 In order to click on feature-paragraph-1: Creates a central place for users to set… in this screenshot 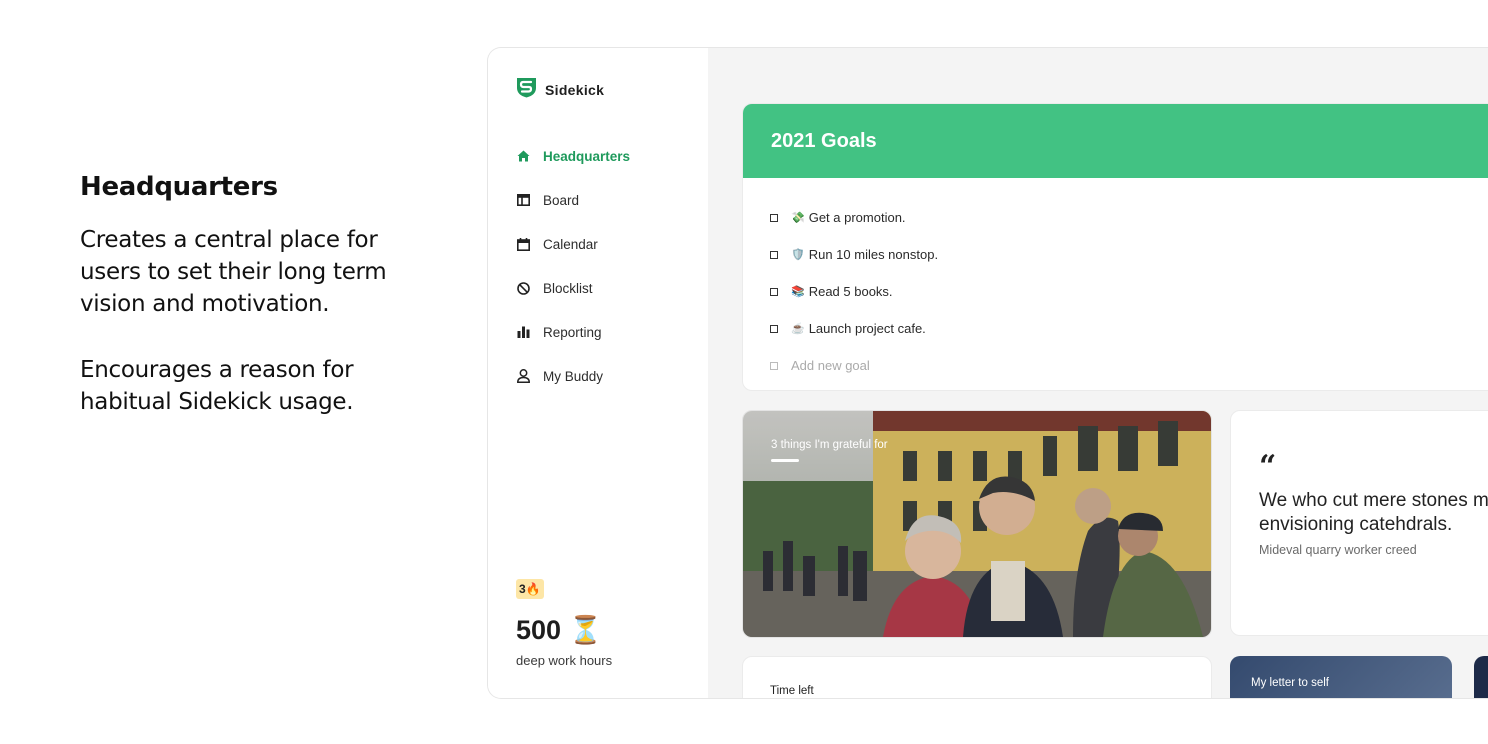, I will do `click(233, 272)`.